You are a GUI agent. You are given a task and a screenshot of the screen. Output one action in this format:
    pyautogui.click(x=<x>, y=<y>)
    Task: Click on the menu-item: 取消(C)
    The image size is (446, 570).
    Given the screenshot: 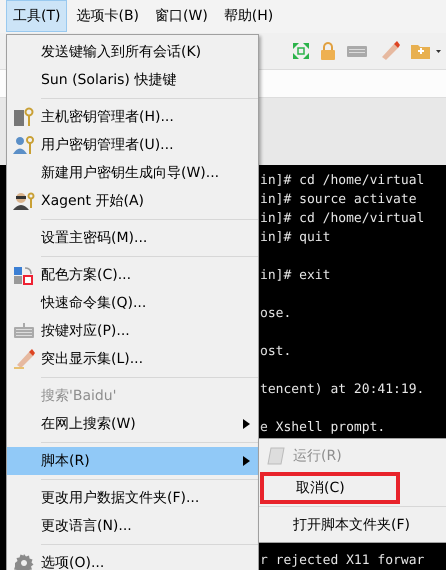 What is the action you would take?
    pyautogui.click(x=330, y=488)
    